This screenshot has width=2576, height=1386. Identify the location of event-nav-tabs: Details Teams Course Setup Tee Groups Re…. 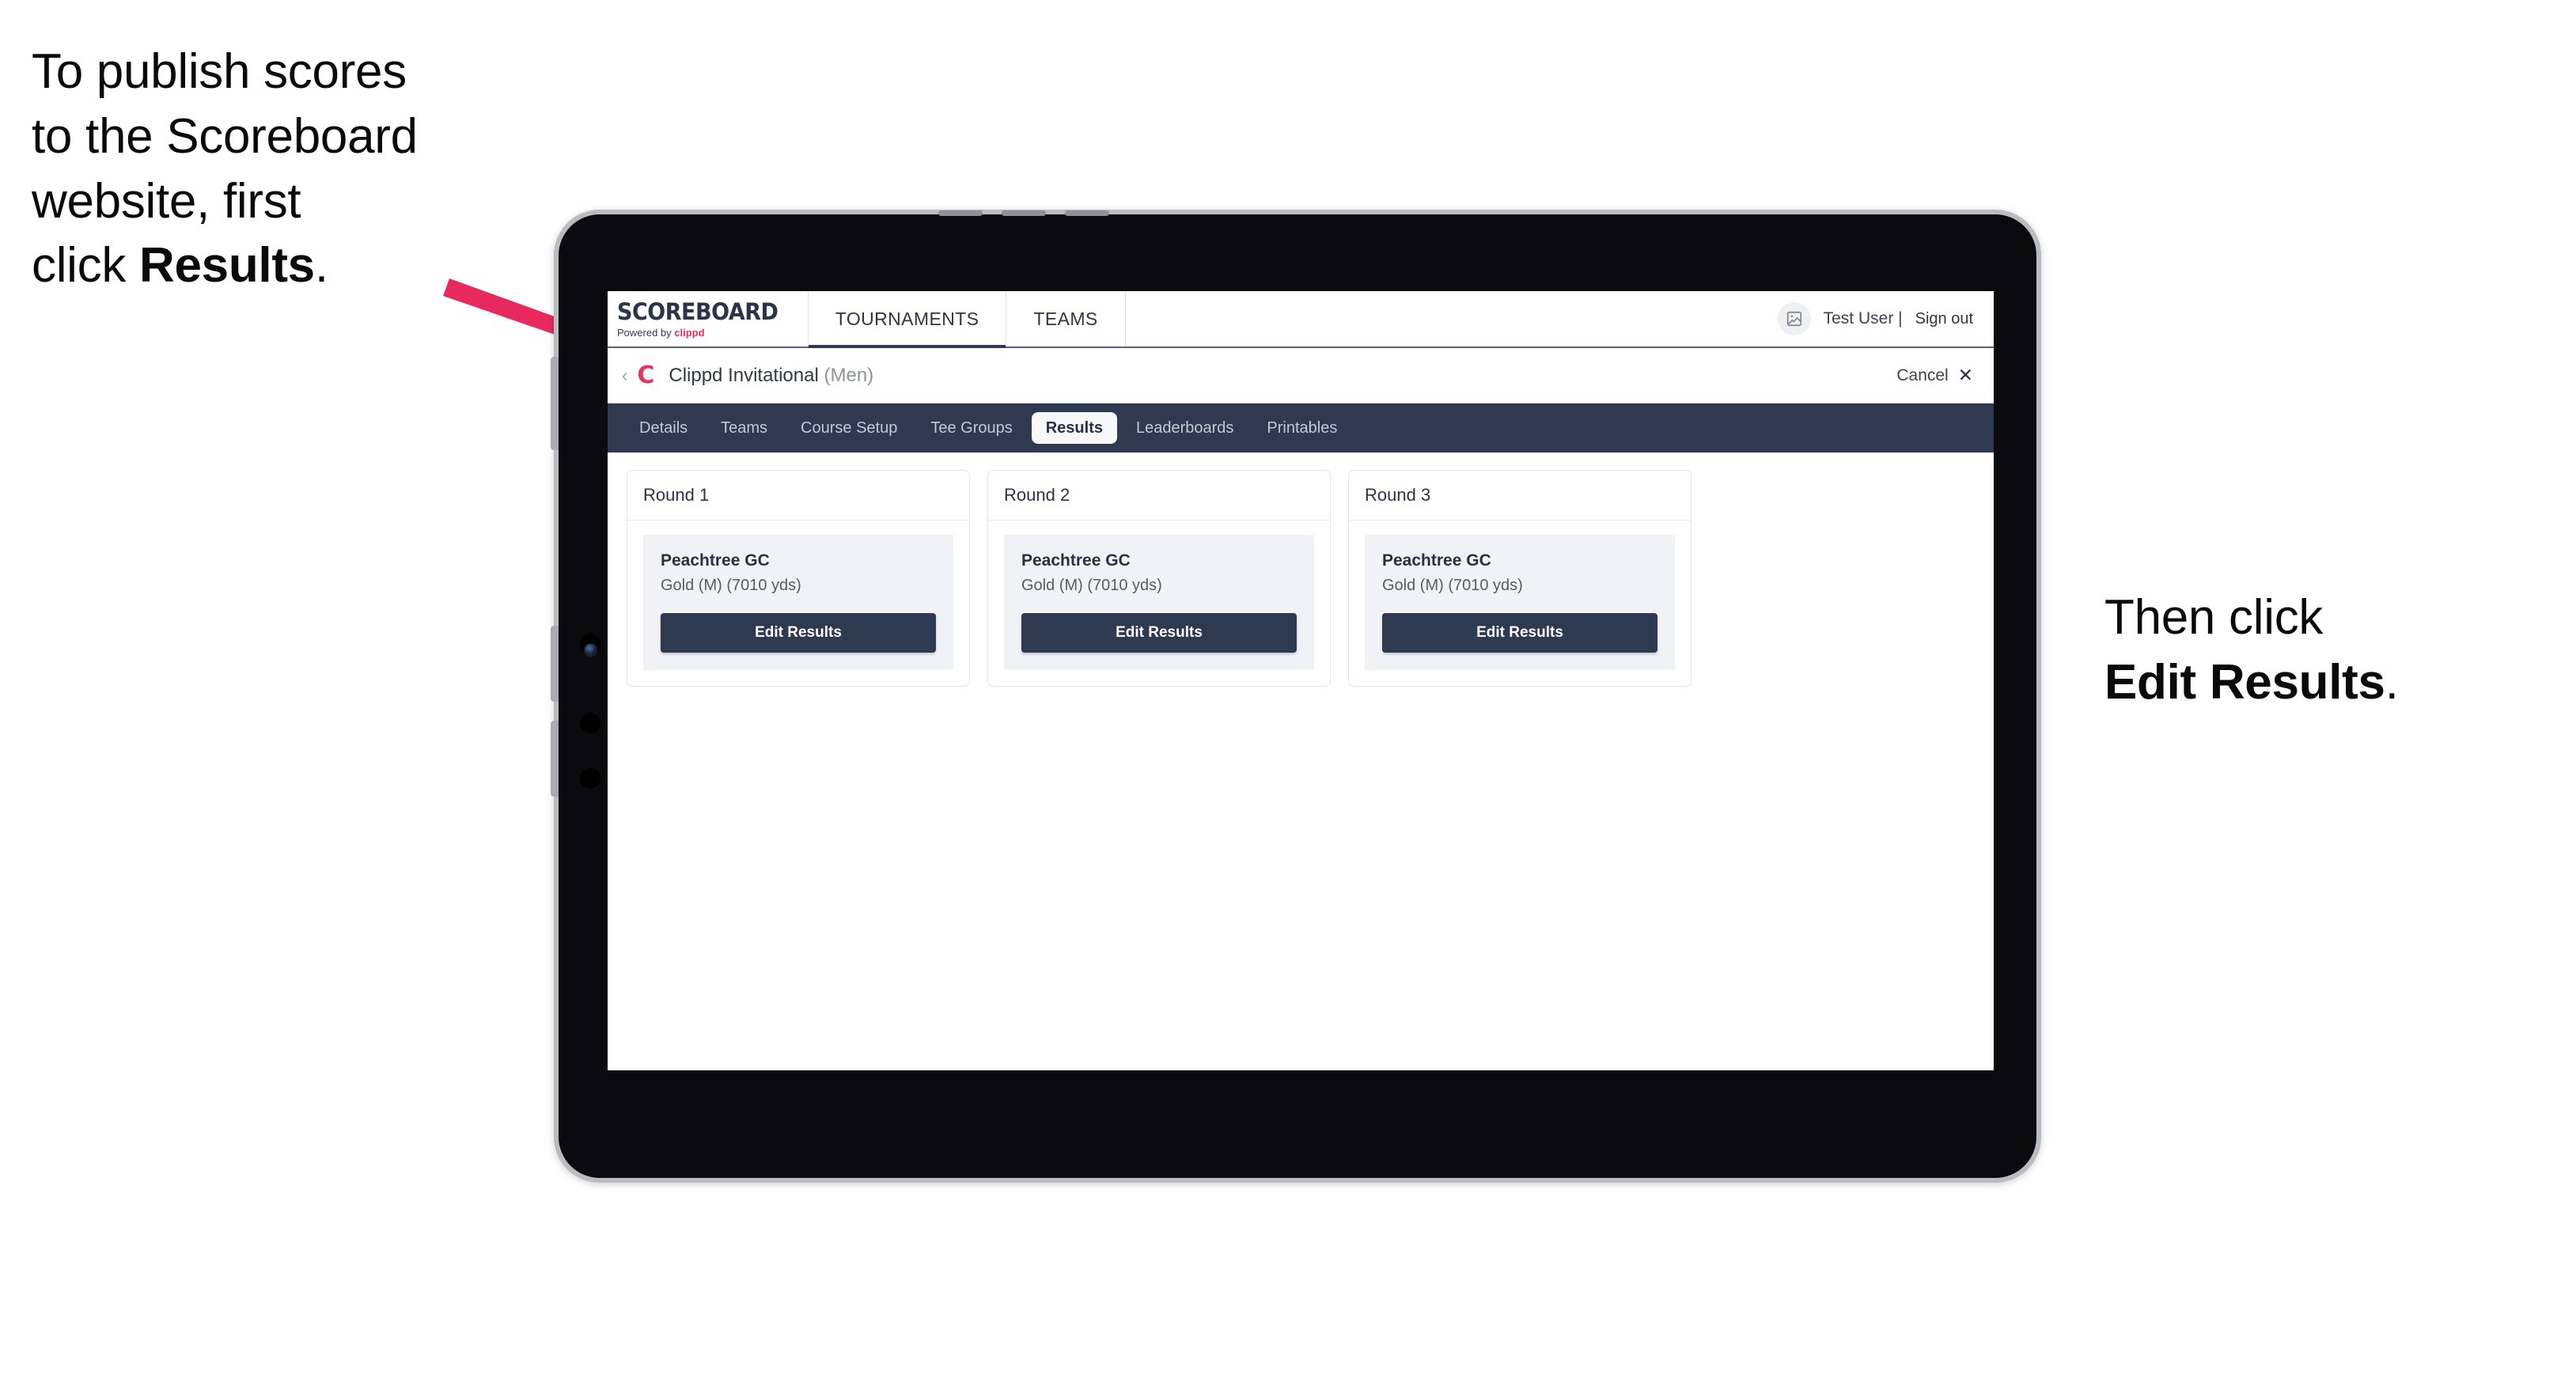
(1301, 428).